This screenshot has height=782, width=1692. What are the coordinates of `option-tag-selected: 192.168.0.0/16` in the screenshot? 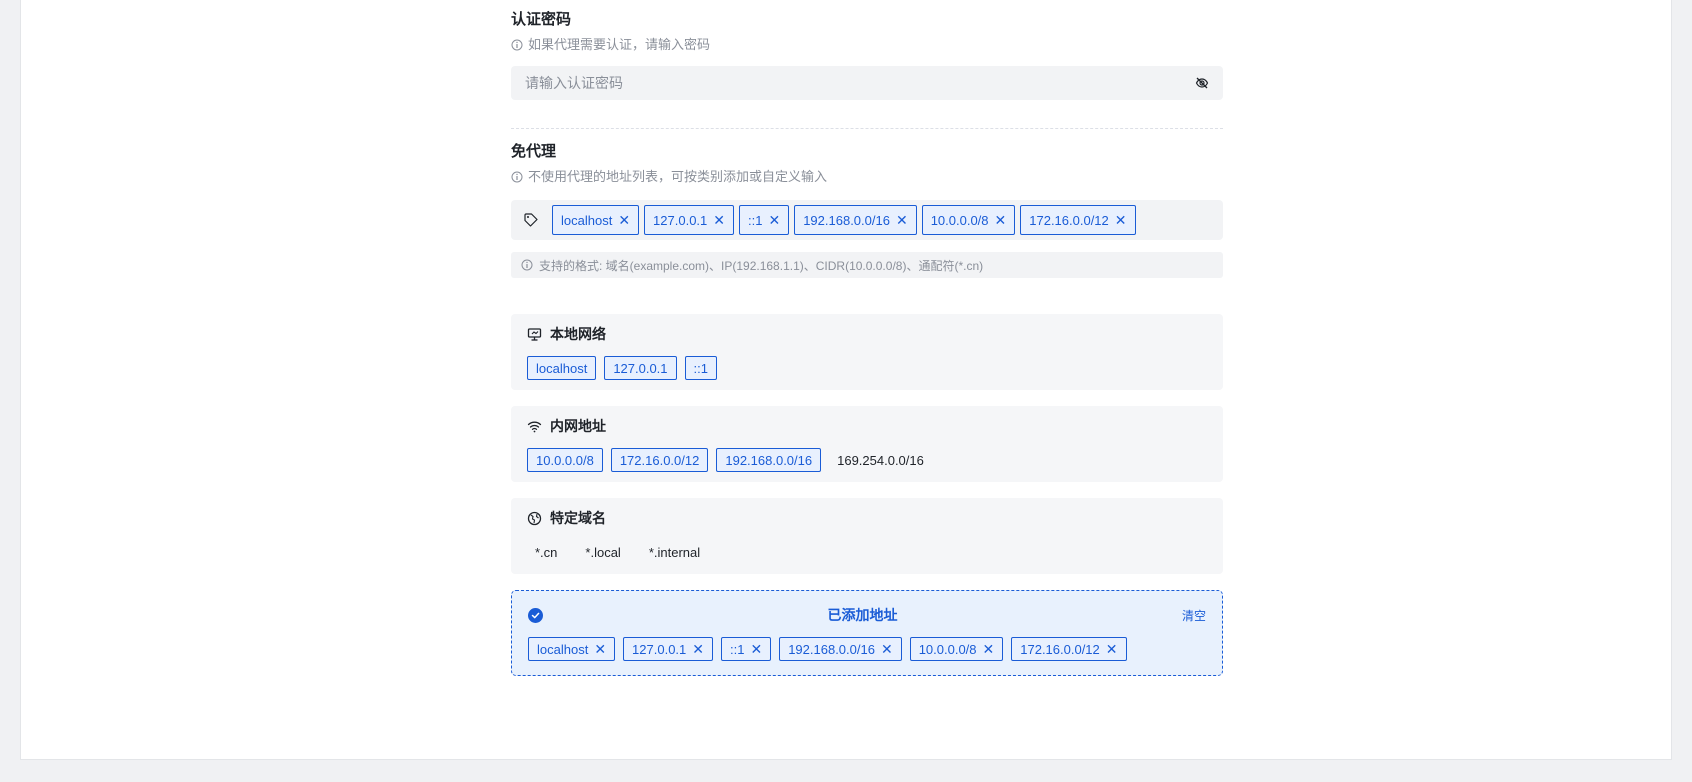 It's located at (769, 460).